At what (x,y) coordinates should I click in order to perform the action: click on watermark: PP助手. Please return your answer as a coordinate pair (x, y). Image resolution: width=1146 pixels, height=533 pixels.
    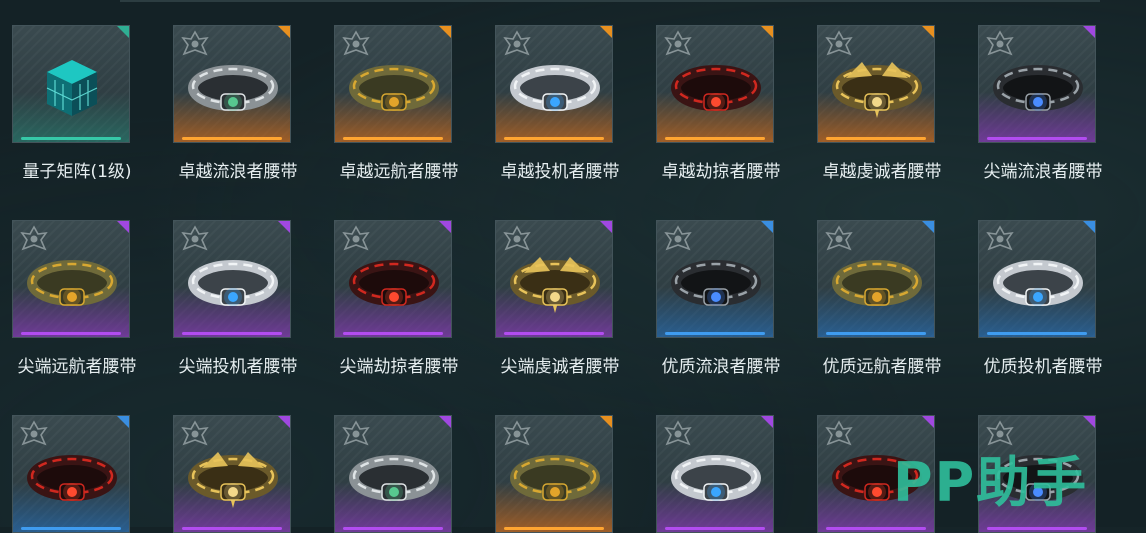
    Looking at the image, I should click on (991, 482).